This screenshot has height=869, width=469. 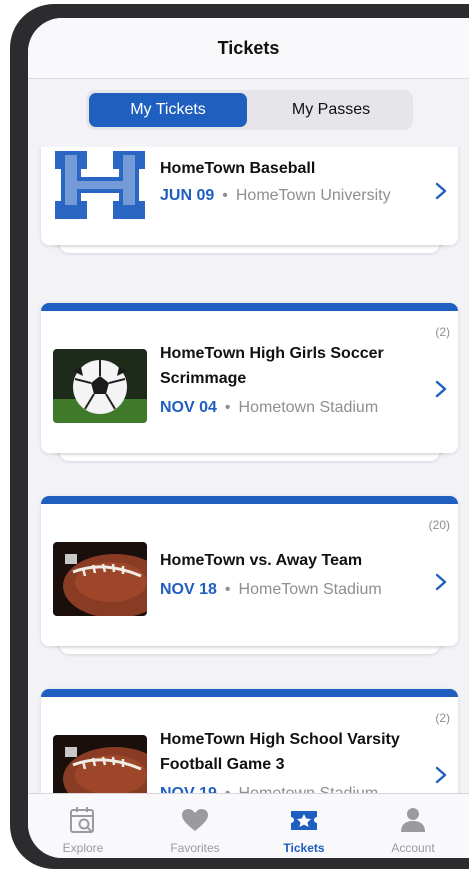 I want to click on bottom-tab-bar: Explore Favorites Tickets Account, so click(x=248, y=825).